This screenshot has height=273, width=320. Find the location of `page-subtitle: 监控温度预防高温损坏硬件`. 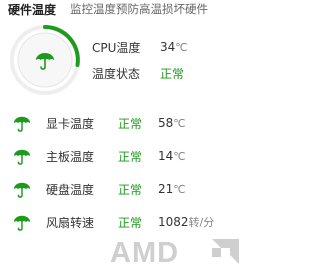

page-subtitle: 监控温度预防高温损坏硬件 is located at coordinates (139, 9).